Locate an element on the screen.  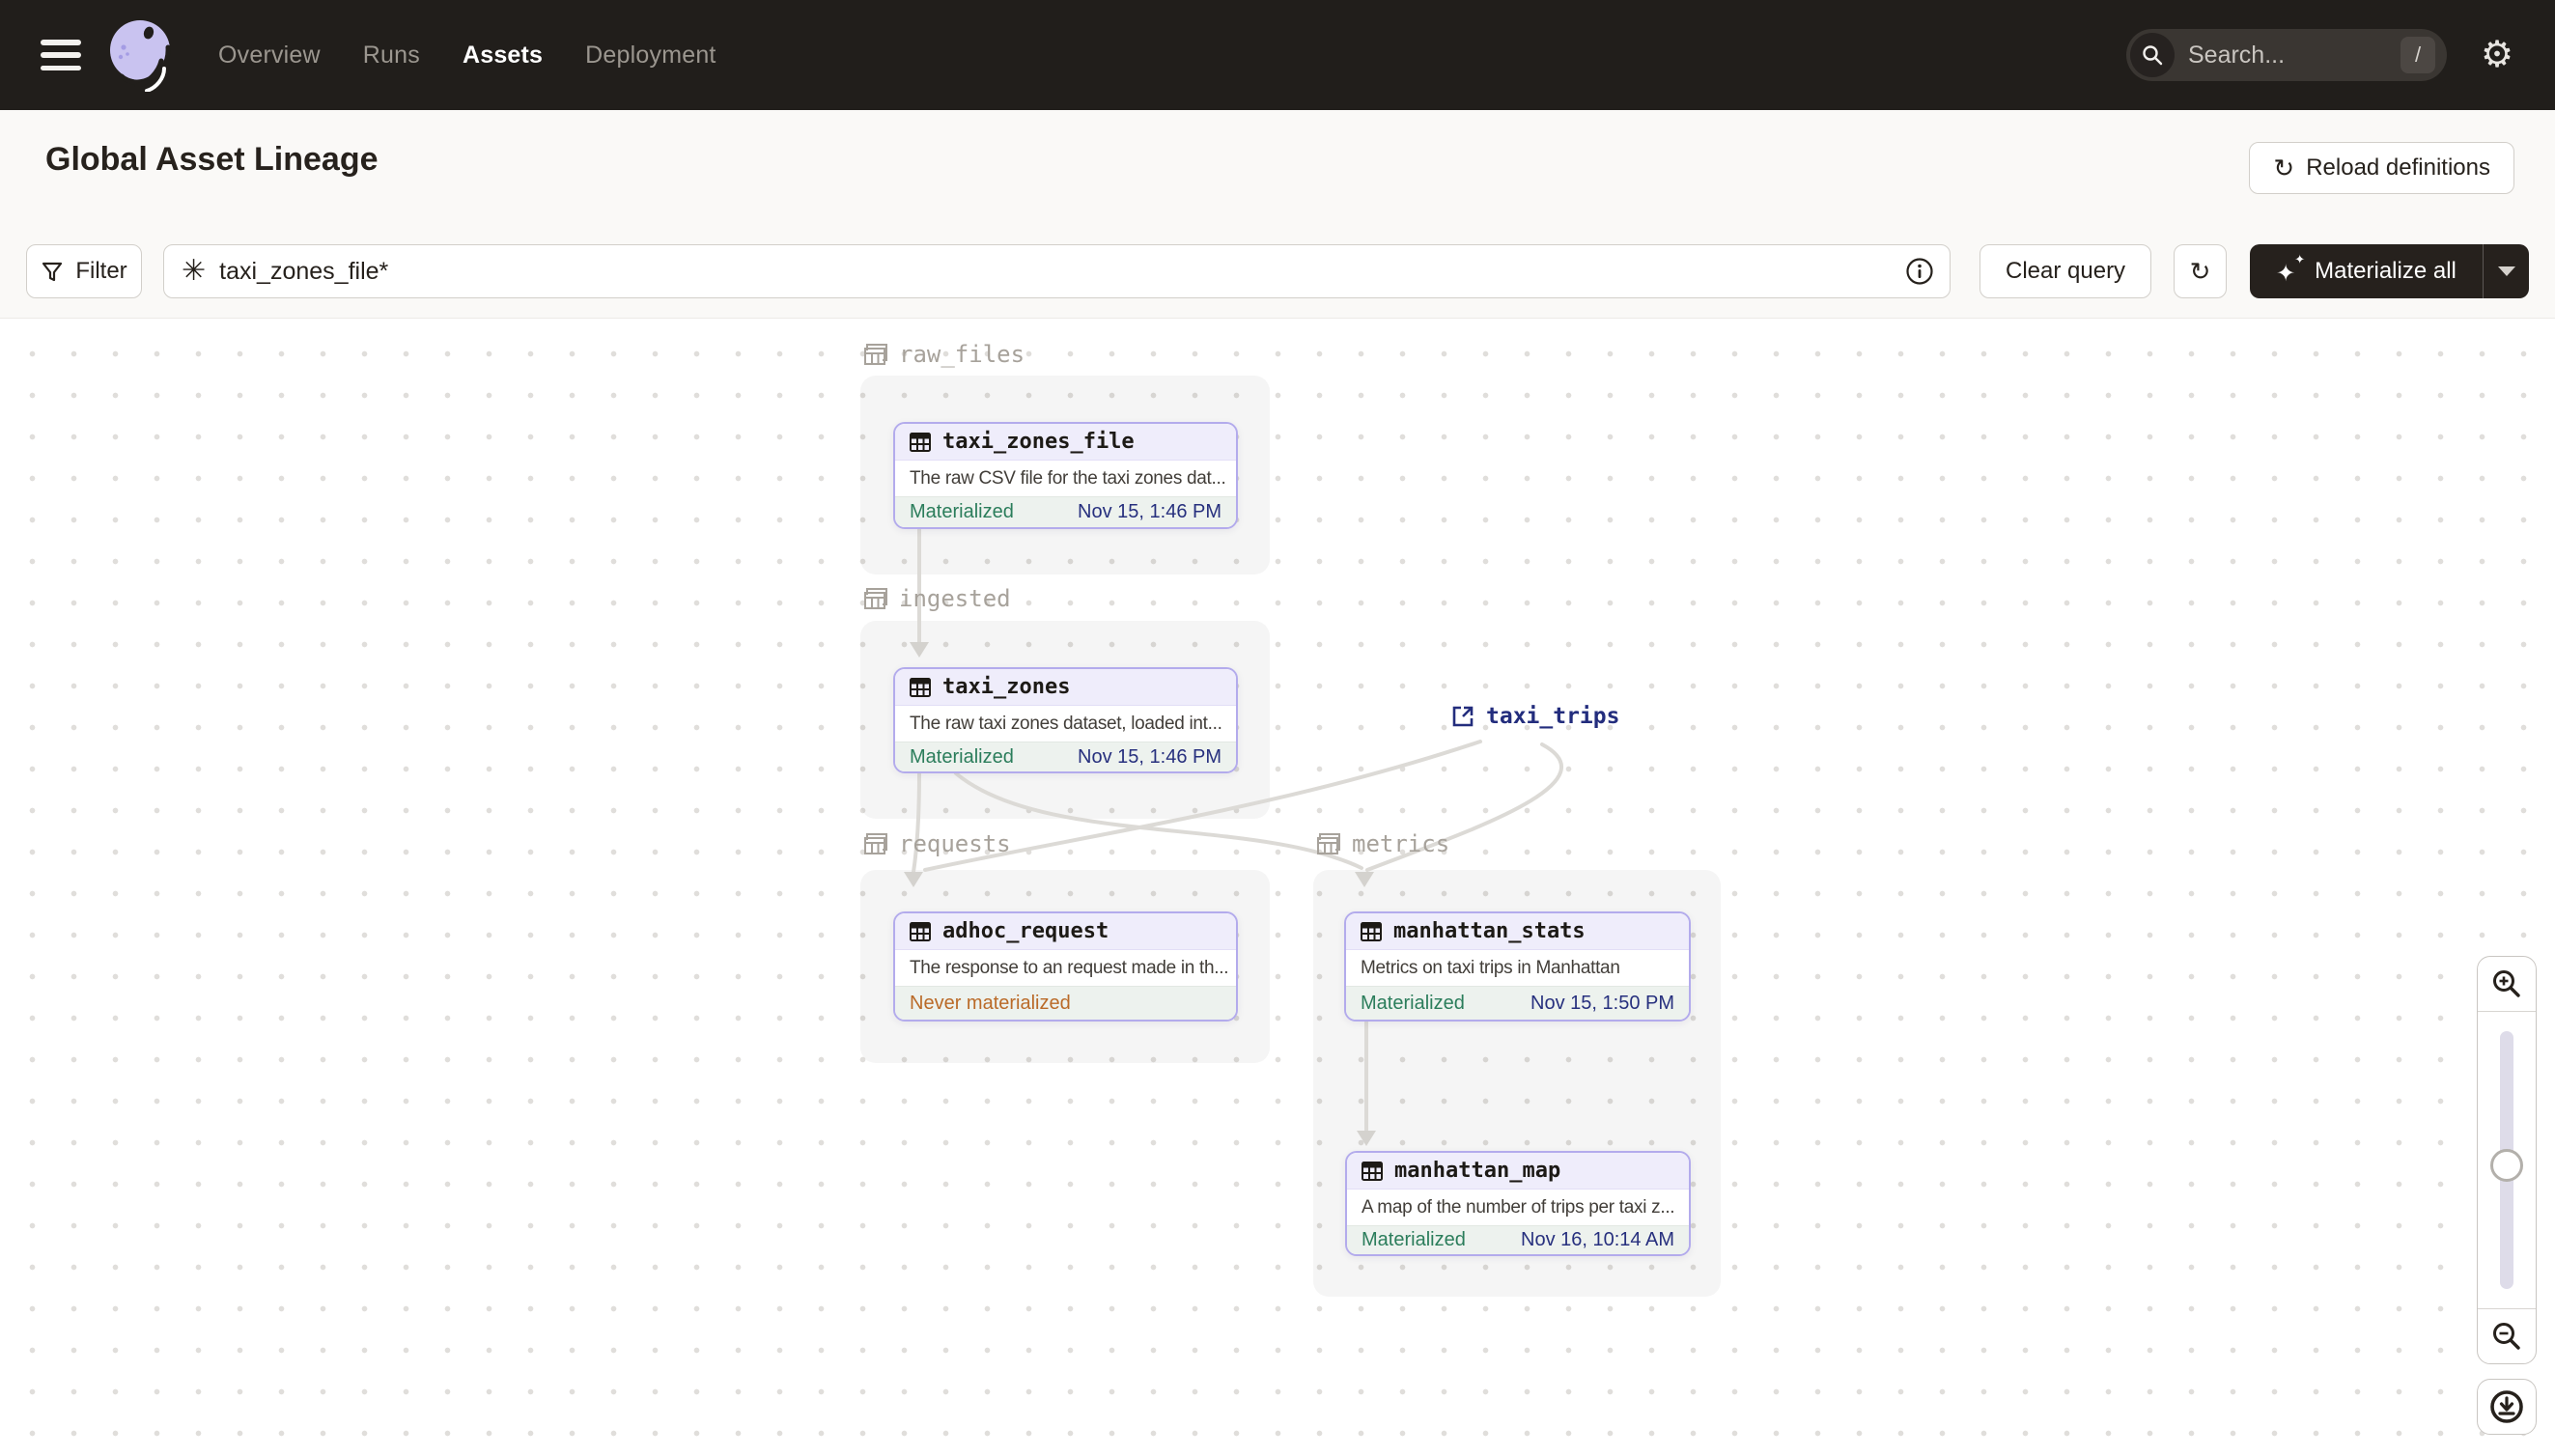
reload-definitions-button: ↻ Reload definitions is located at coordinates (2381, 168).